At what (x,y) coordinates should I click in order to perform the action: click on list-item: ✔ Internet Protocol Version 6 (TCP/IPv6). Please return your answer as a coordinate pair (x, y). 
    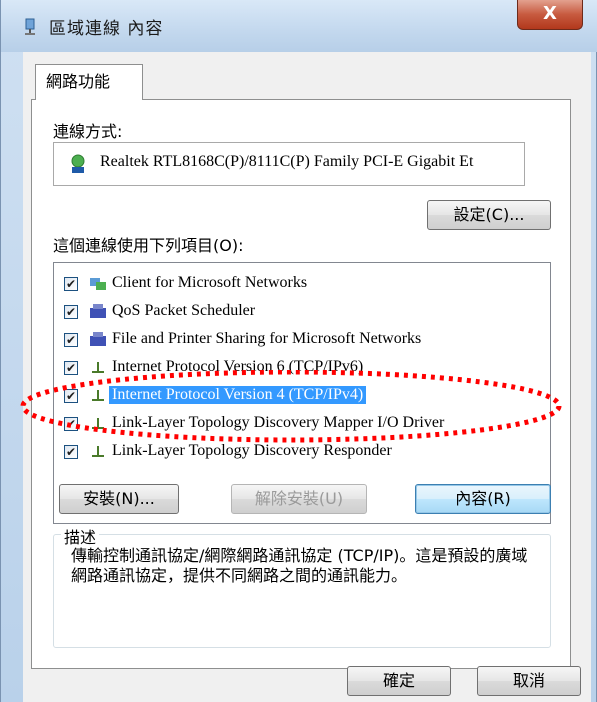
    Looking at the image, I should click on (302, 369).